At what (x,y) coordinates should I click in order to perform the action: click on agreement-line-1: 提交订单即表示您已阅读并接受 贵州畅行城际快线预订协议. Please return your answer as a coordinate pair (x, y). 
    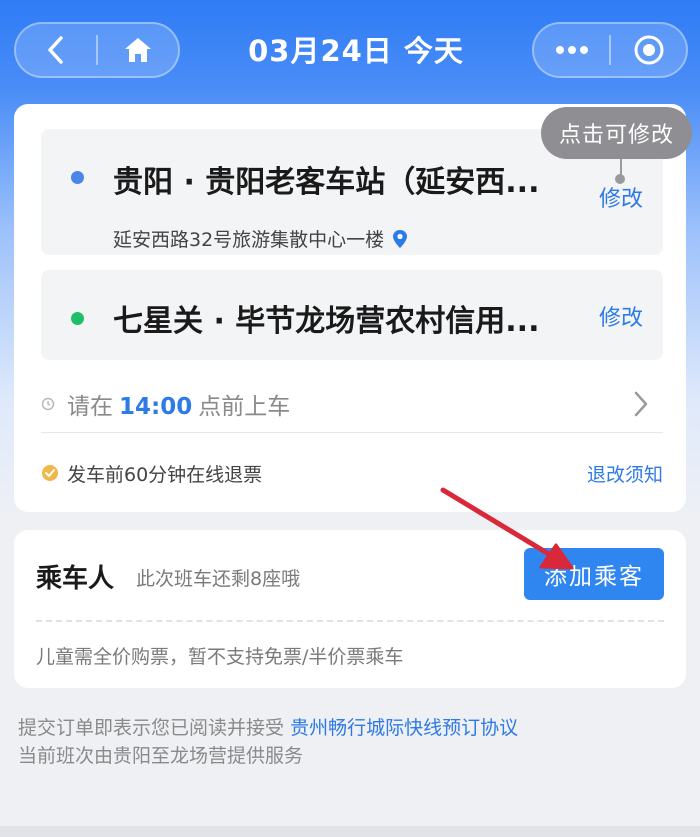
    Looking at the image, I should click on (268, 728).